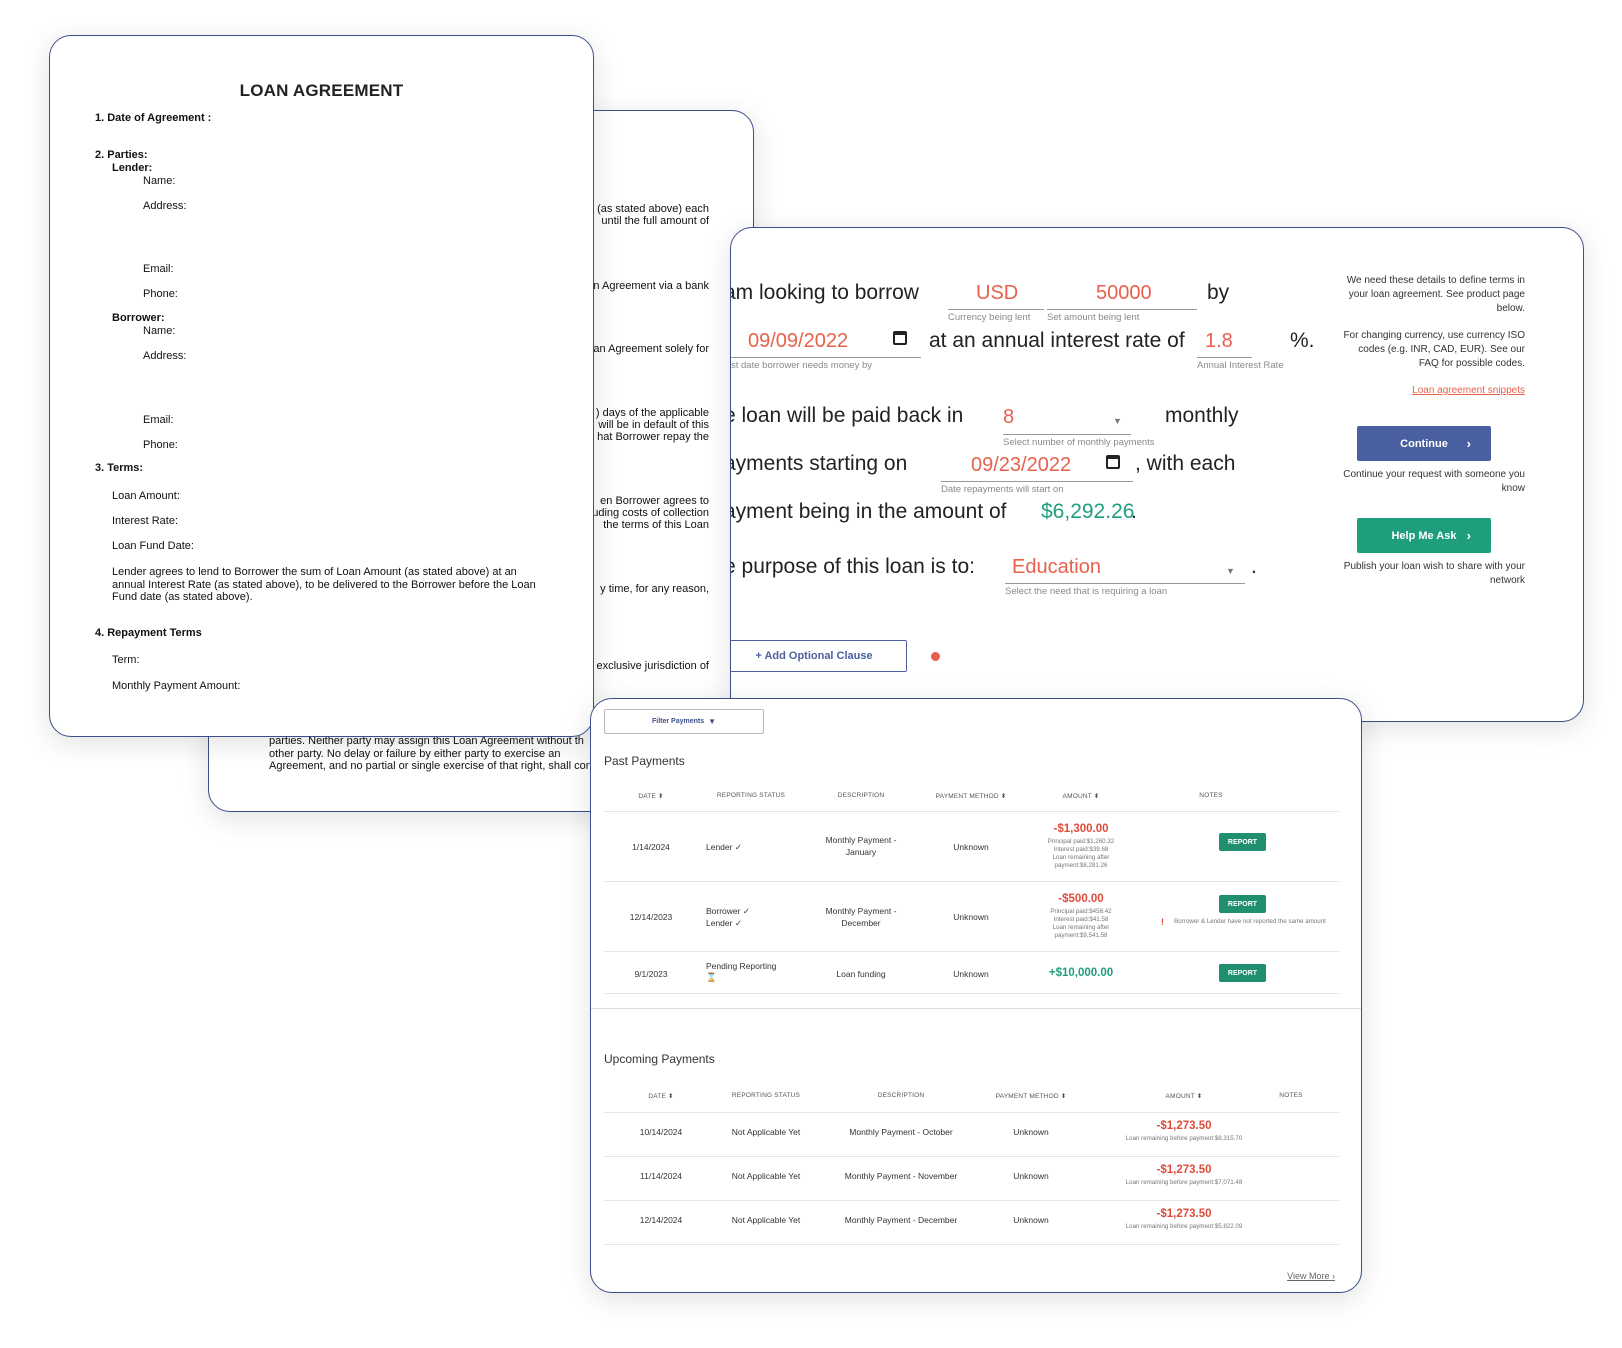  Describe the element at coordinates (158, 420) in the screenshot. I see `borrower-email-label: Email:` at that location.